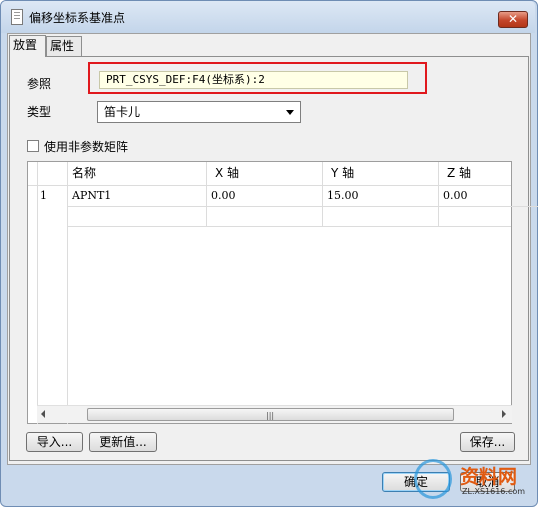 The width and height of the screenshot is (538, 507). I want to click on table-header-z: Z 轴, so click(475, 174).